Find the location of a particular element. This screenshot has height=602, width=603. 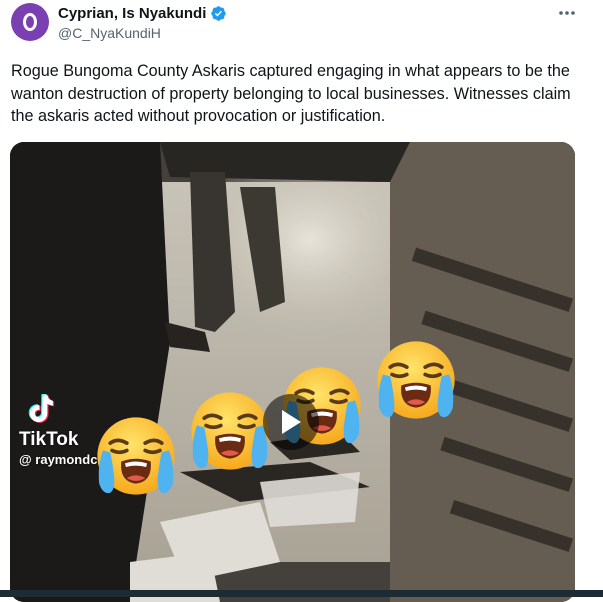

play-button is located at coordinates (291, 422).